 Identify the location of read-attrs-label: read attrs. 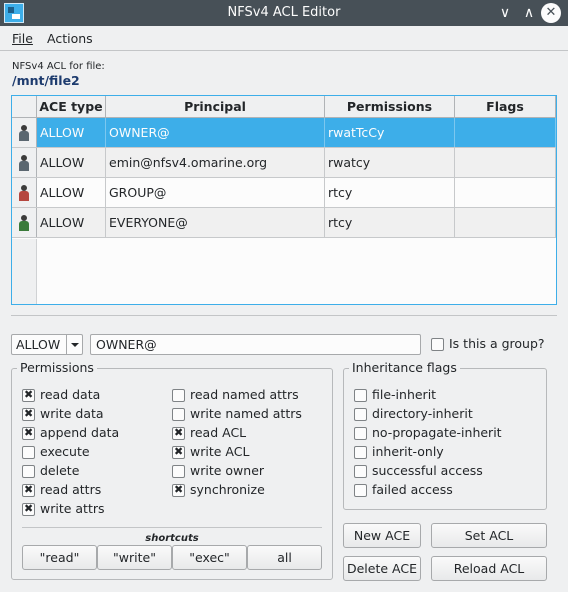
(71, 489).